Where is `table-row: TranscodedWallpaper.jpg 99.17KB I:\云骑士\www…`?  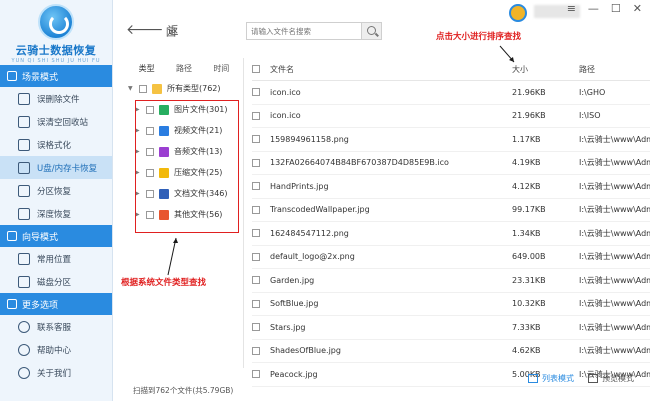 table-row: TranscodedWallpaper.jpg 99.17KB I:\云骑士\www… is located at coordinates (451, 210).